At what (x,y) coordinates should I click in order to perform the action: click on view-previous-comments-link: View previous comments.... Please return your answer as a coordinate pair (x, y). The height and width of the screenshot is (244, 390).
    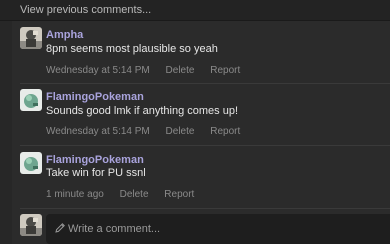
    Looking at the image, I should click on (85, 10).